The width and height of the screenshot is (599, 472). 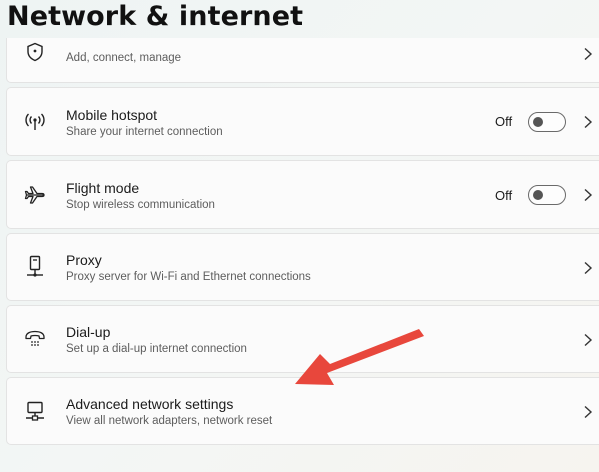 I want to click on proxy-icon, so click(x=35, y=267).